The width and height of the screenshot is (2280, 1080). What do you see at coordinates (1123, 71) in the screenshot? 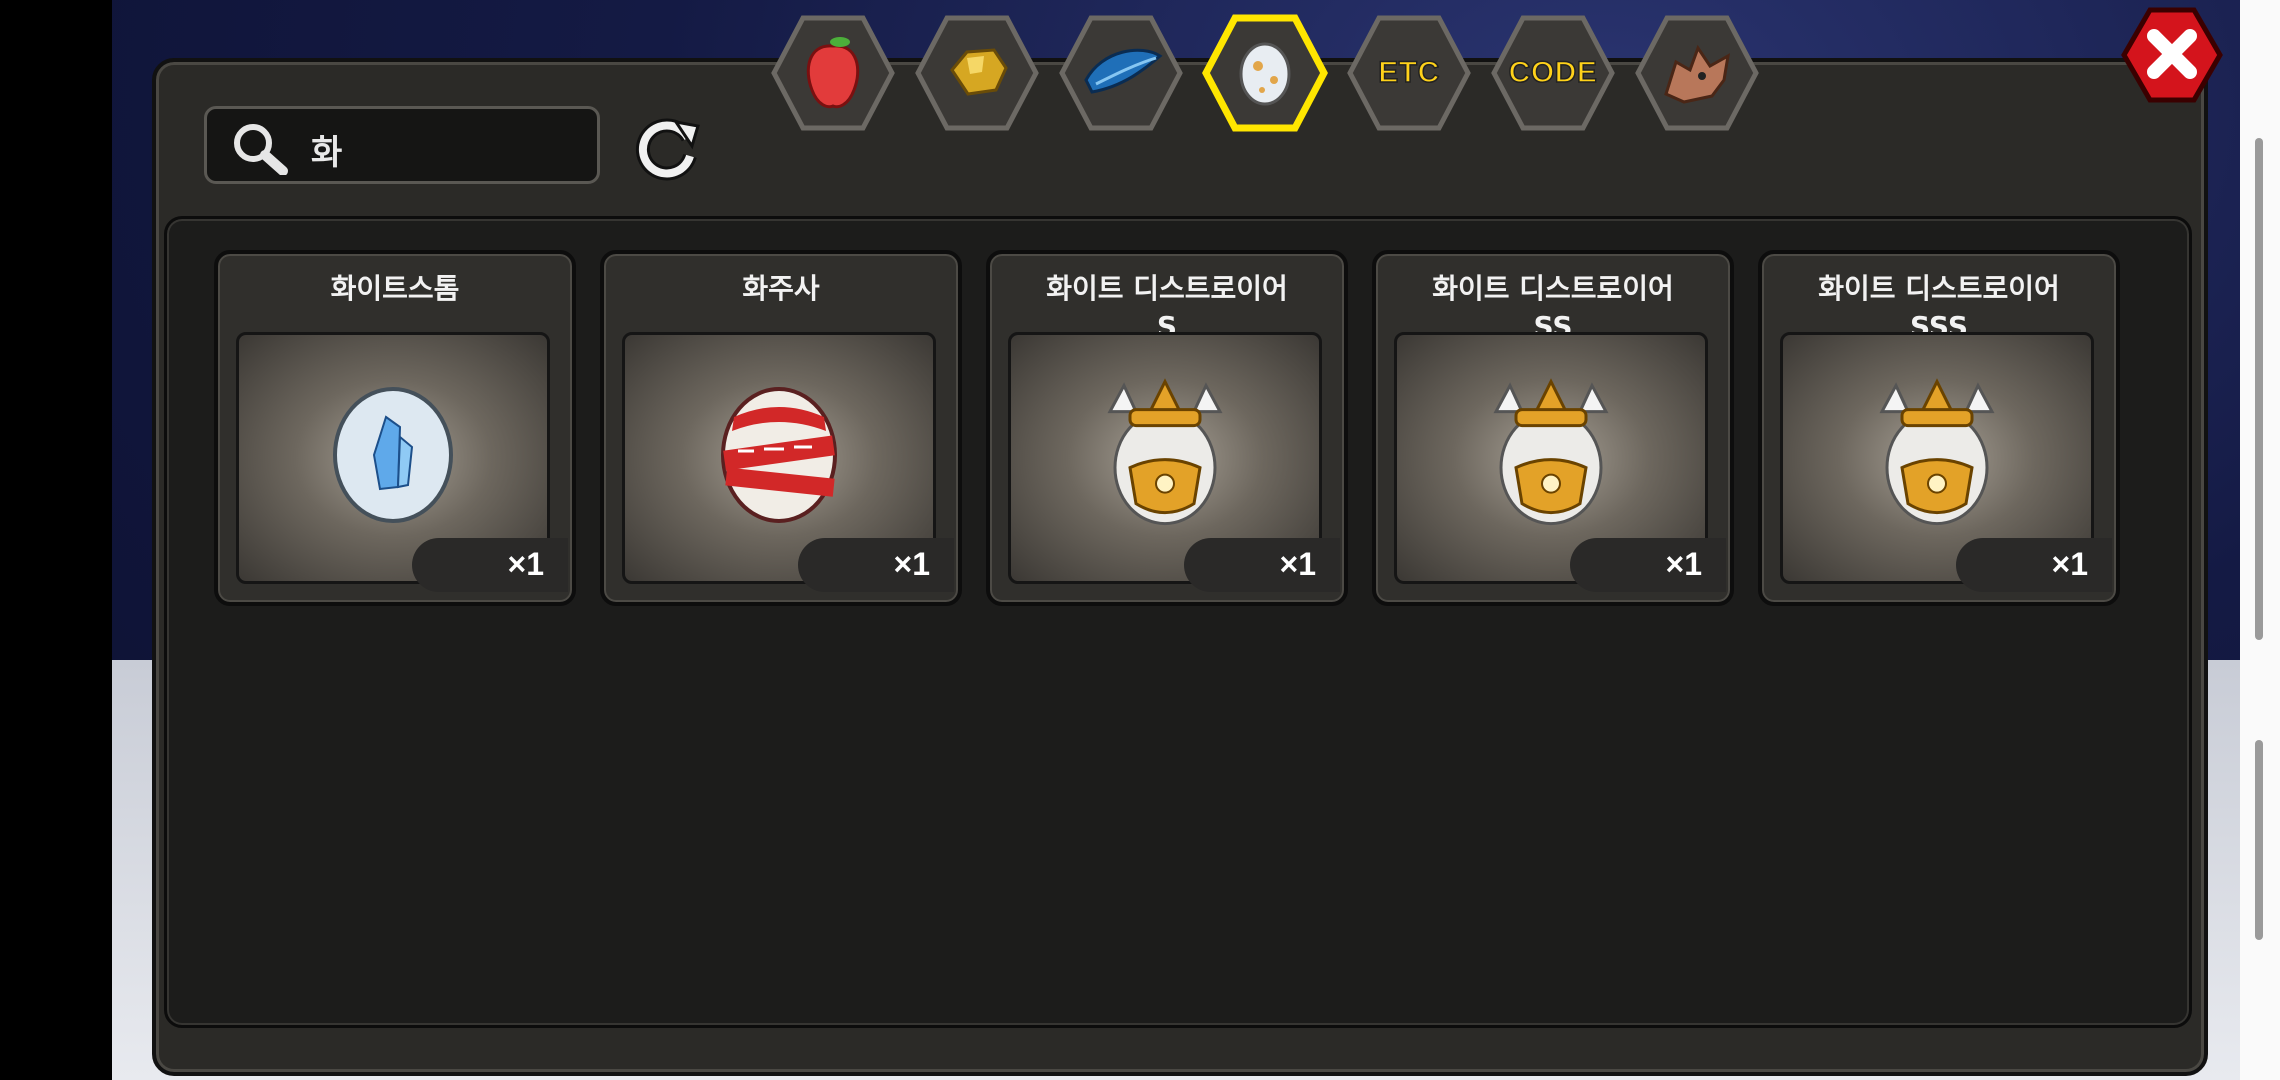
I see `blue-feather-icon` at bounding box center [1123, 71].